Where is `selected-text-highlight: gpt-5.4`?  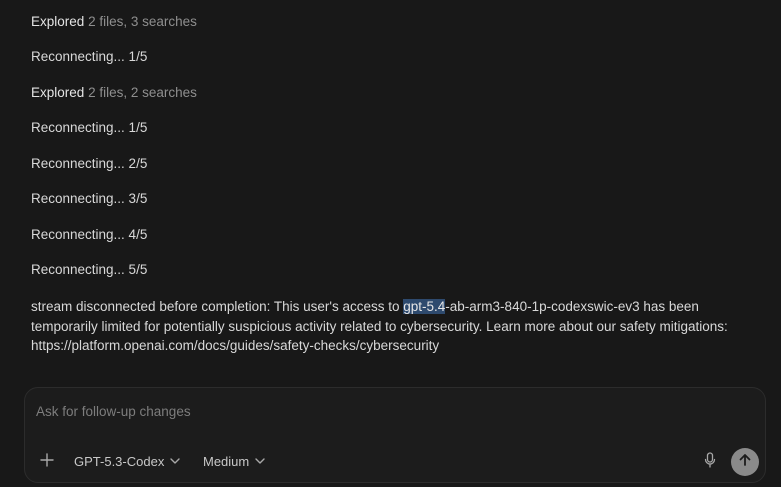
selected-text-highlight: gpt-5.4 is located at coordinates (424, 306).